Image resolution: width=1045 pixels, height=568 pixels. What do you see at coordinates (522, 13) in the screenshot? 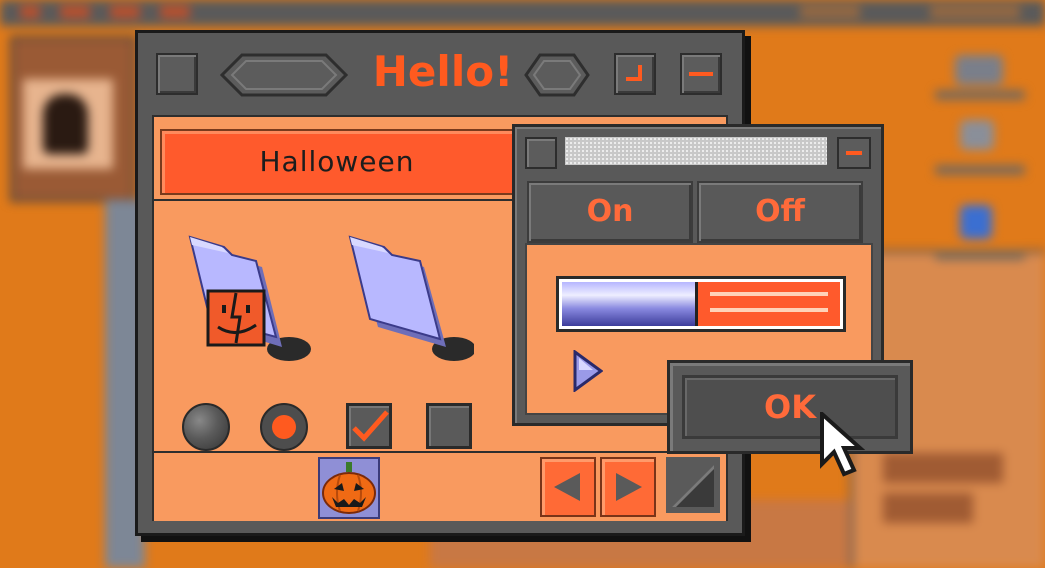
I see `menu-bar` at bounding box center [522, 13].